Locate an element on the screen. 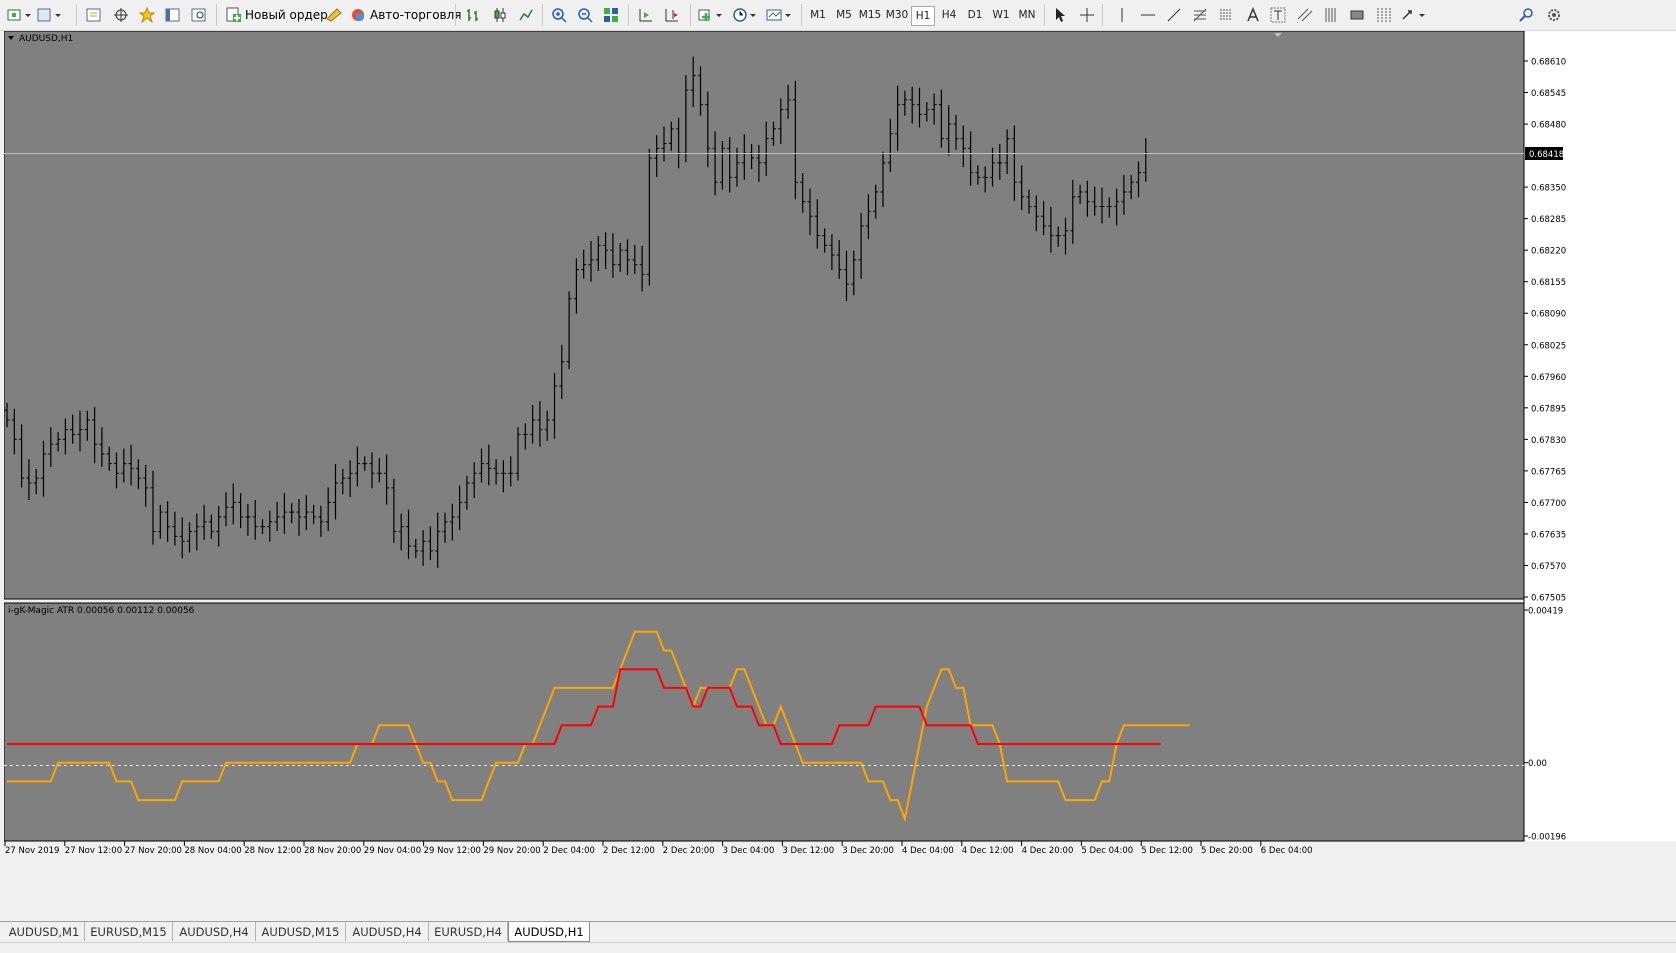  rectangle-icon is located at coordinates (1357, 15).